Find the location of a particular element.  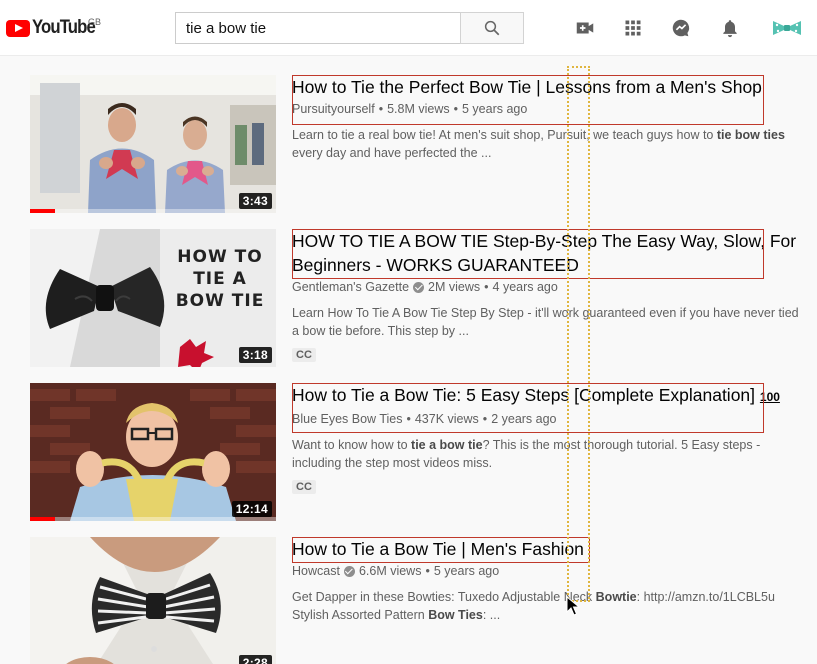

logo-text: YouTube is located at coordinates (64, 27).